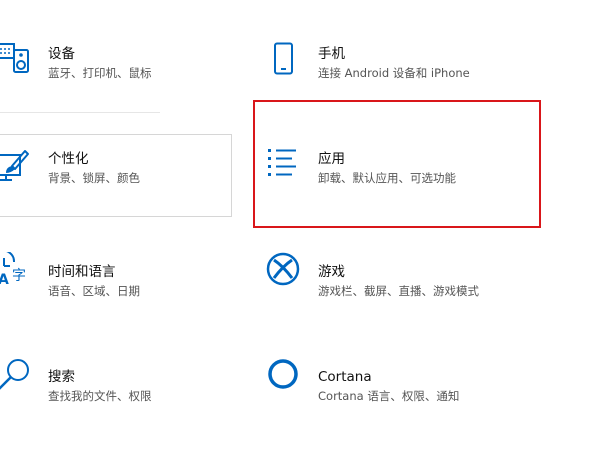 This screenshot has height=460, width=602. I want to click on tile-description: 查找我的文件、权限, so click(100, 396).